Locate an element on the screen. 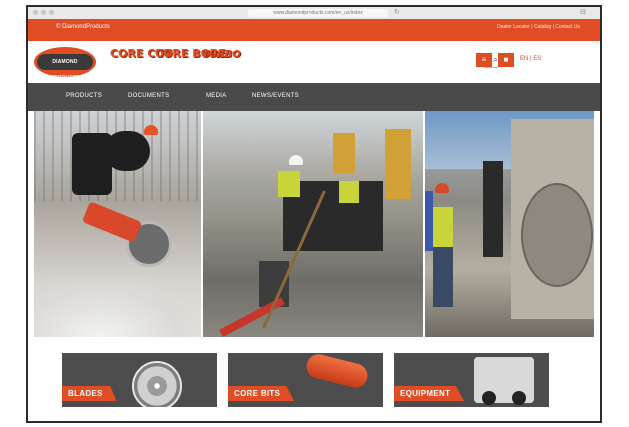 Image resolution: width=629 pixels, height=427 pixels. logo-text: DIAMOND PRODUCTS is located at coordinates (65, 67).